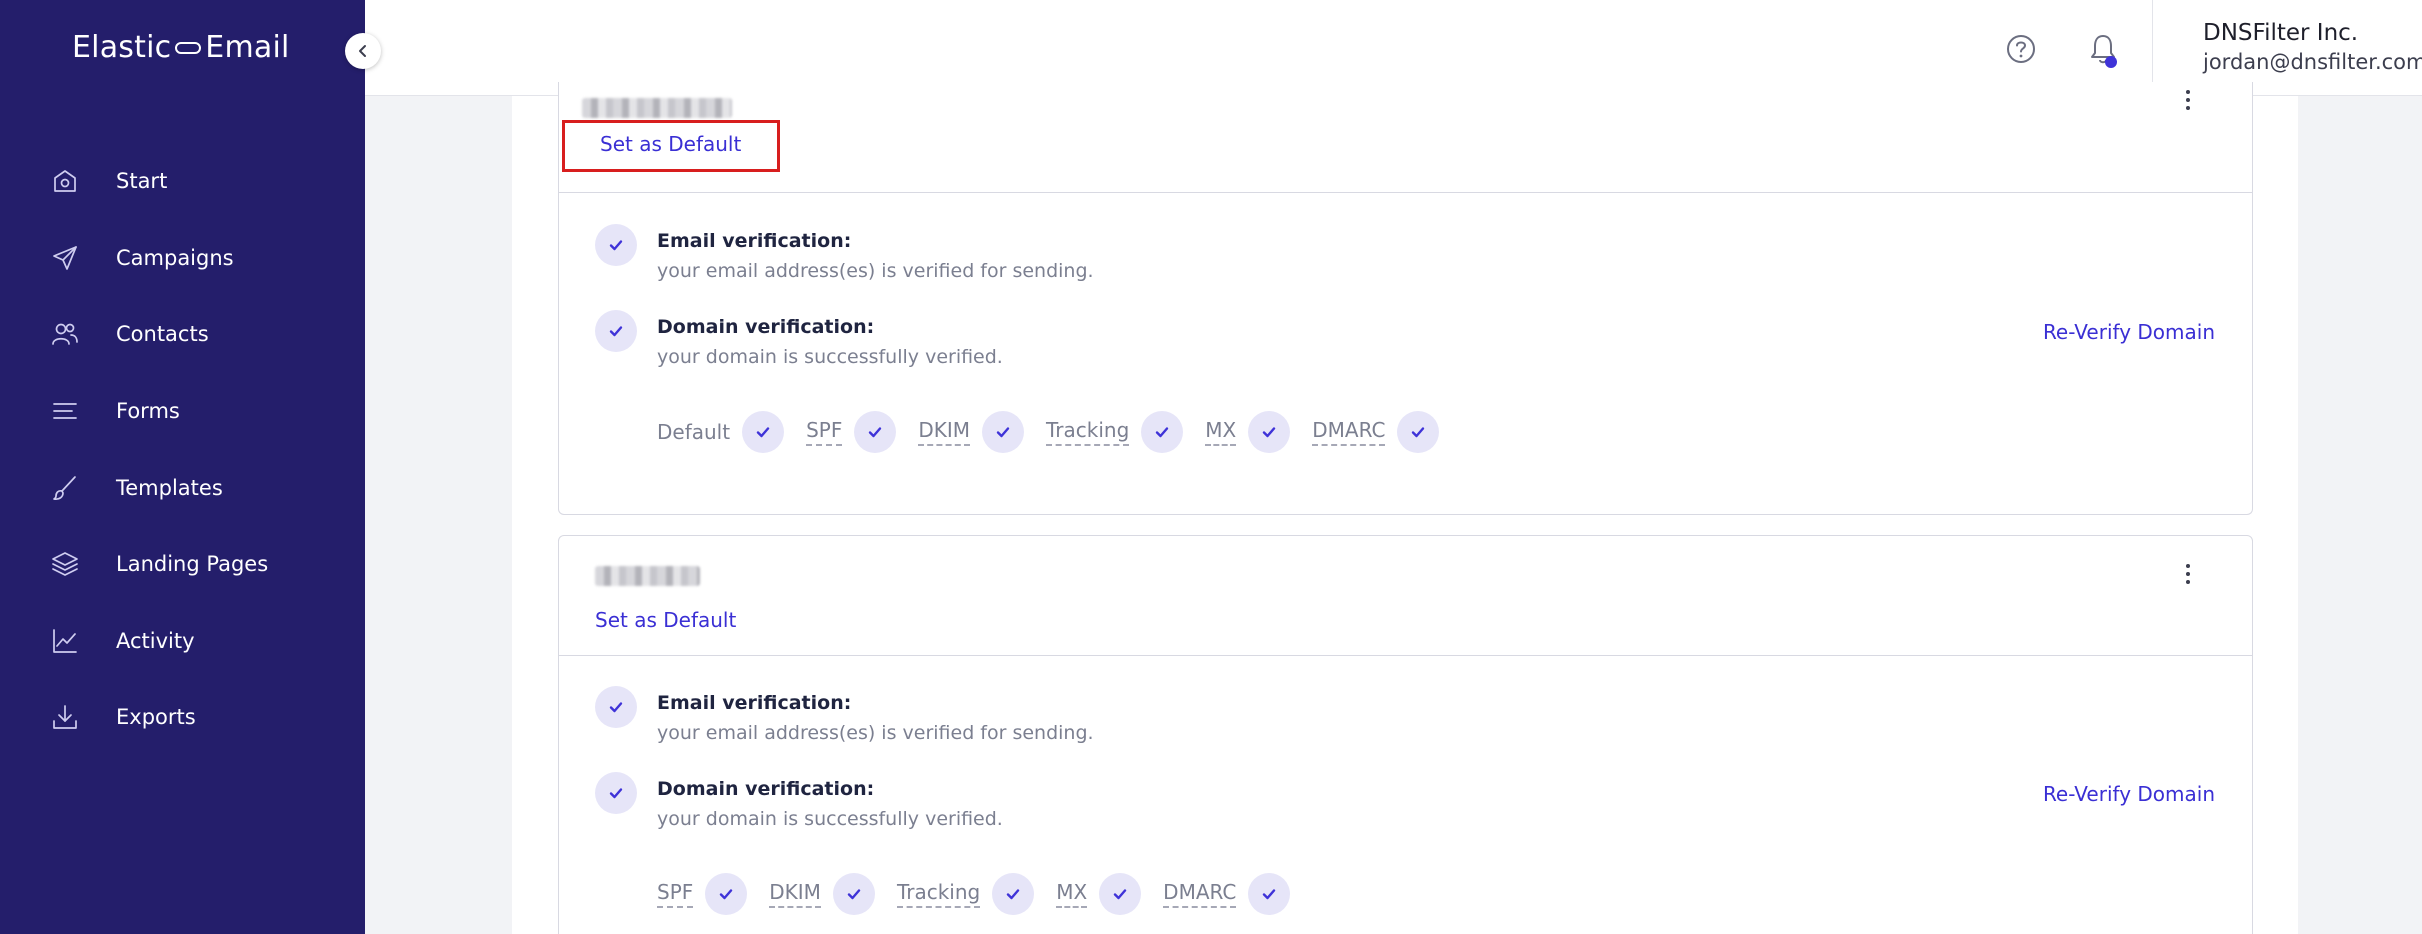 This screenshot has height=934, width=2422. Describe the element at coordinates (65, 488) in the screenshot. I see `brush-icon` at that location.